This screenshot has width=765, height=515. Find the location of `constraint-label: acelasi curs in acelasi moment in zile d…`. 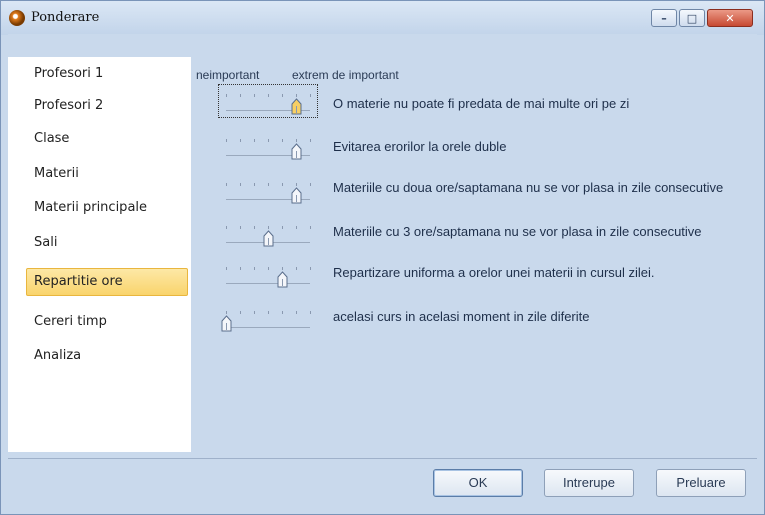

constraint-label: acelasi curs in acelasi moment in zile d… is located at coordinates (461, 316).